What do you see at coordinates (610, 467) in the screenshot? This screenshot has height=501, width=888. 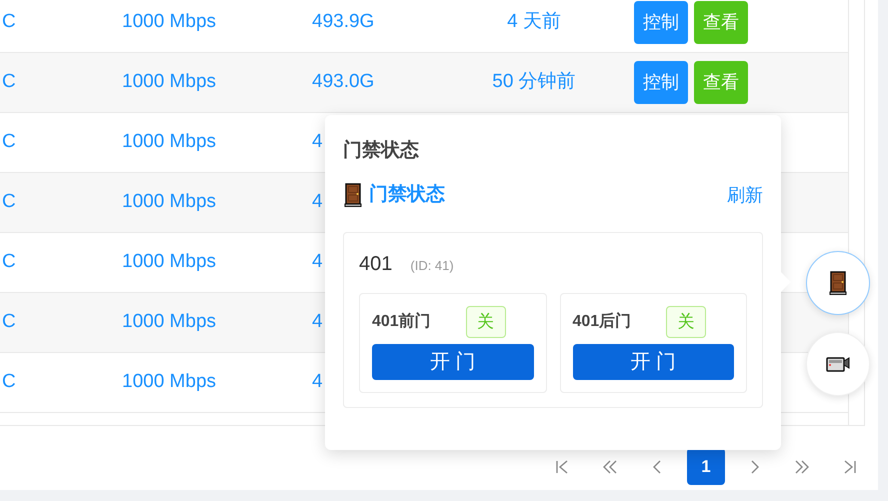 I see `double-left-icon` at bounding box center [610, 467].